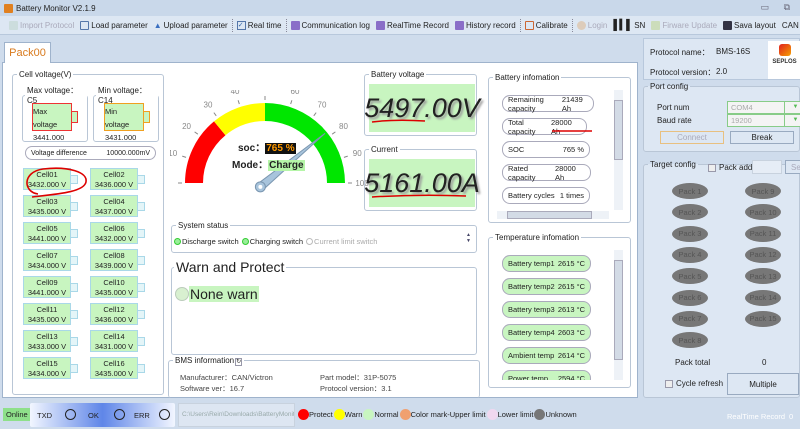 The height and width of the screenshot is (429, 800). What do you see at coordinates (114, 309) in the screenshot?
I see `cell-name: Cell12` at bounding box center [114, 309].